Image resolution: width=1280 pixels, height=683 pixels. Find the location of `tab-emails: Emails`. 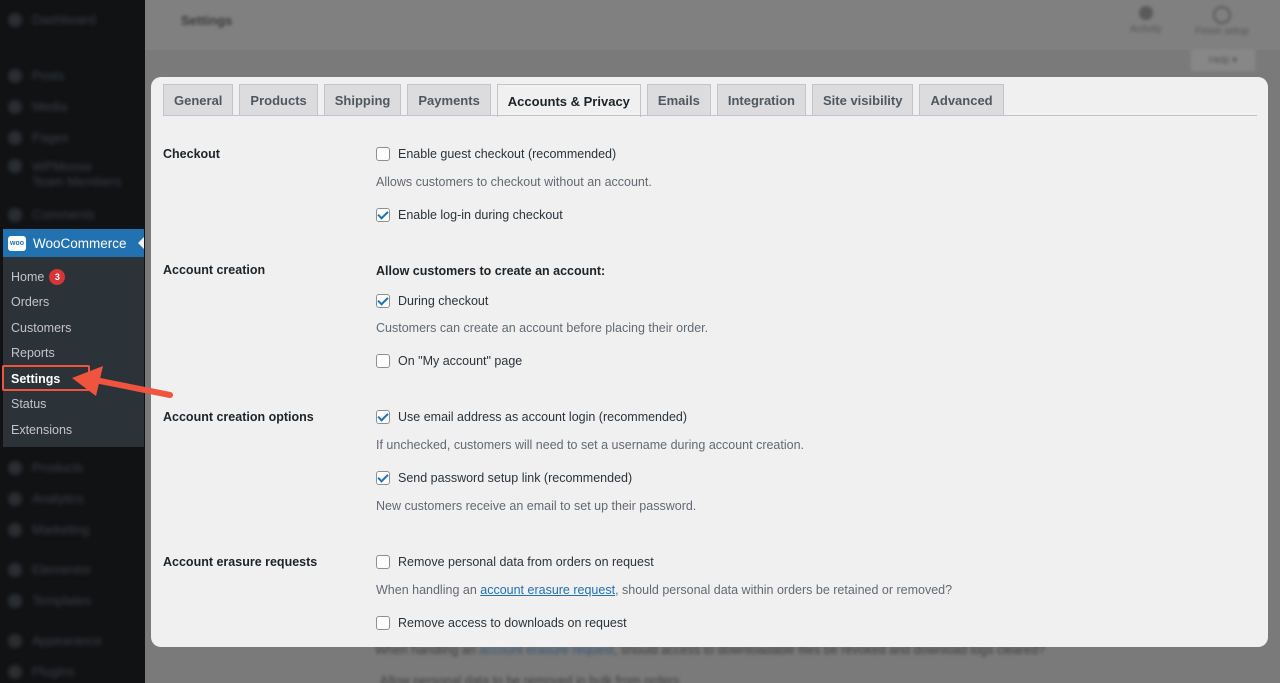

tab-emails: Emails is located at coordinates (678, 100).